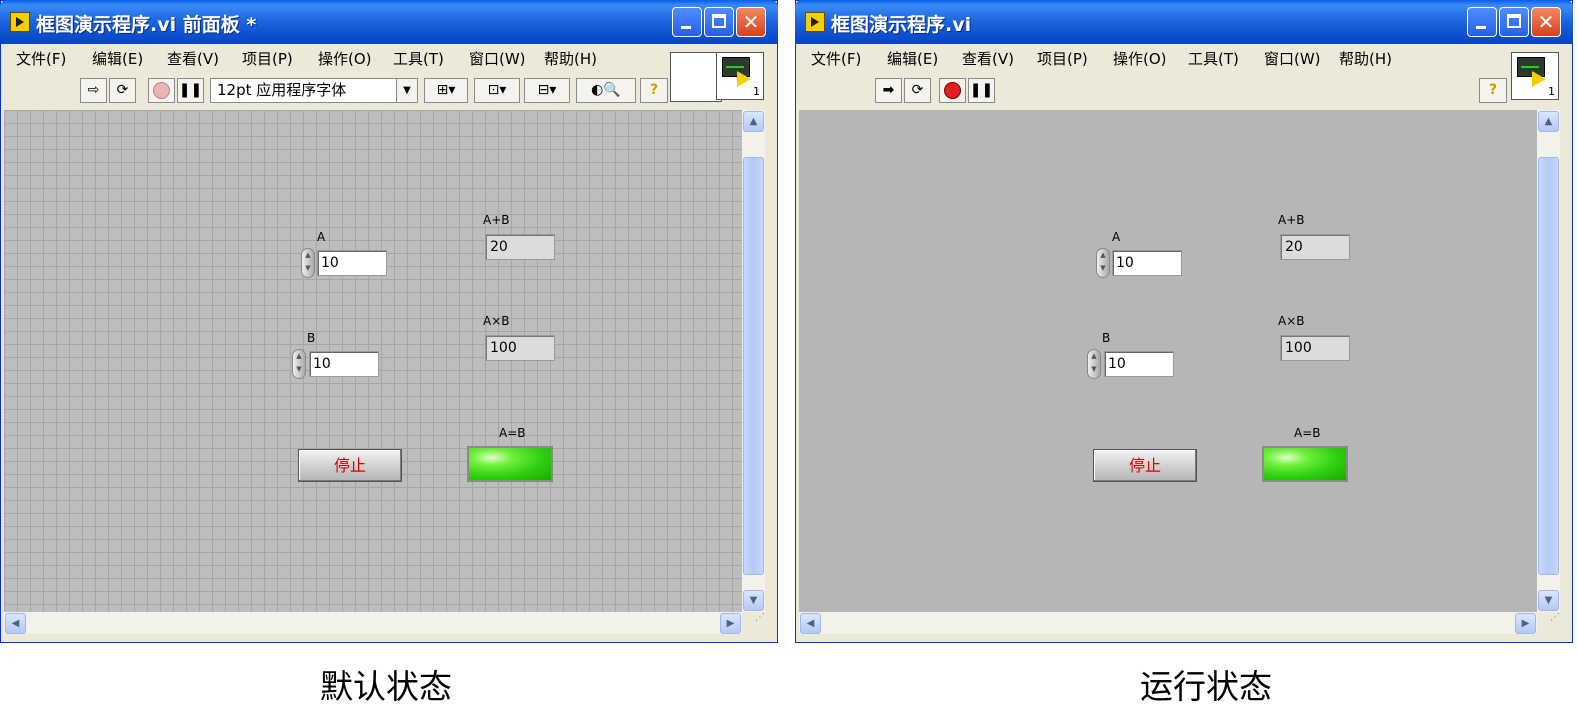 The height and width of the screenshot is (708, 1578). I want to click on toolbar: ➡ ⟳ ❚❚ ?, so click(1153, 91).